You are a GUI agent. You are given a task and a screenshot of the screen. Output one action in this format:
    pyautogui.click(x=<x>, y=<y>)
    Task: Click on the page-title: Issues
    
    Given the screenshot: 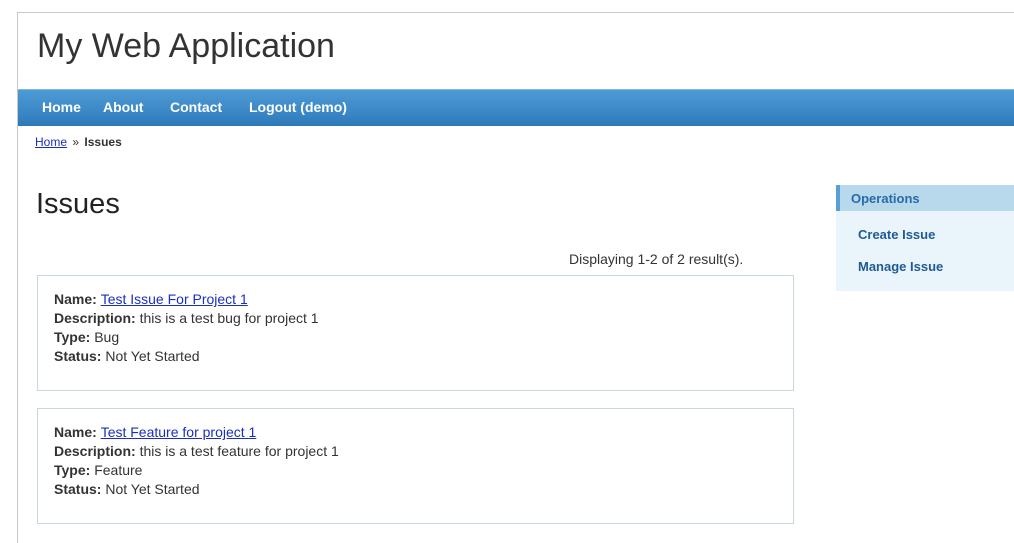 What is the action you would take?
    pyautogui.click(x=78, y=204)
    